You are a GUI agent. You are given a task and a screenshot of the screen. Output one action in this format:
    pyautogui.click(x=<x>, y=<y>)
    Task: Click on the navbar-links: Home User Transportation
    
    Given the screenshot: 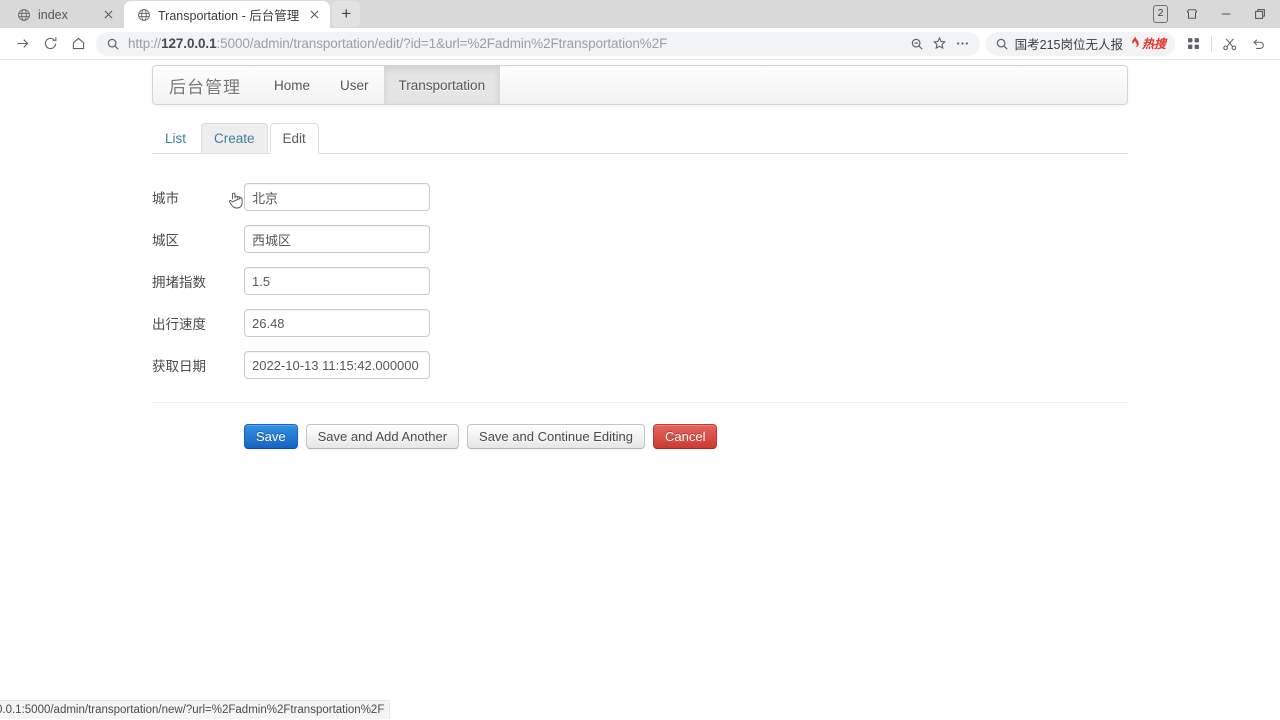 What is the action you would take?
    pyautogui.click(x=380, y=85)
    